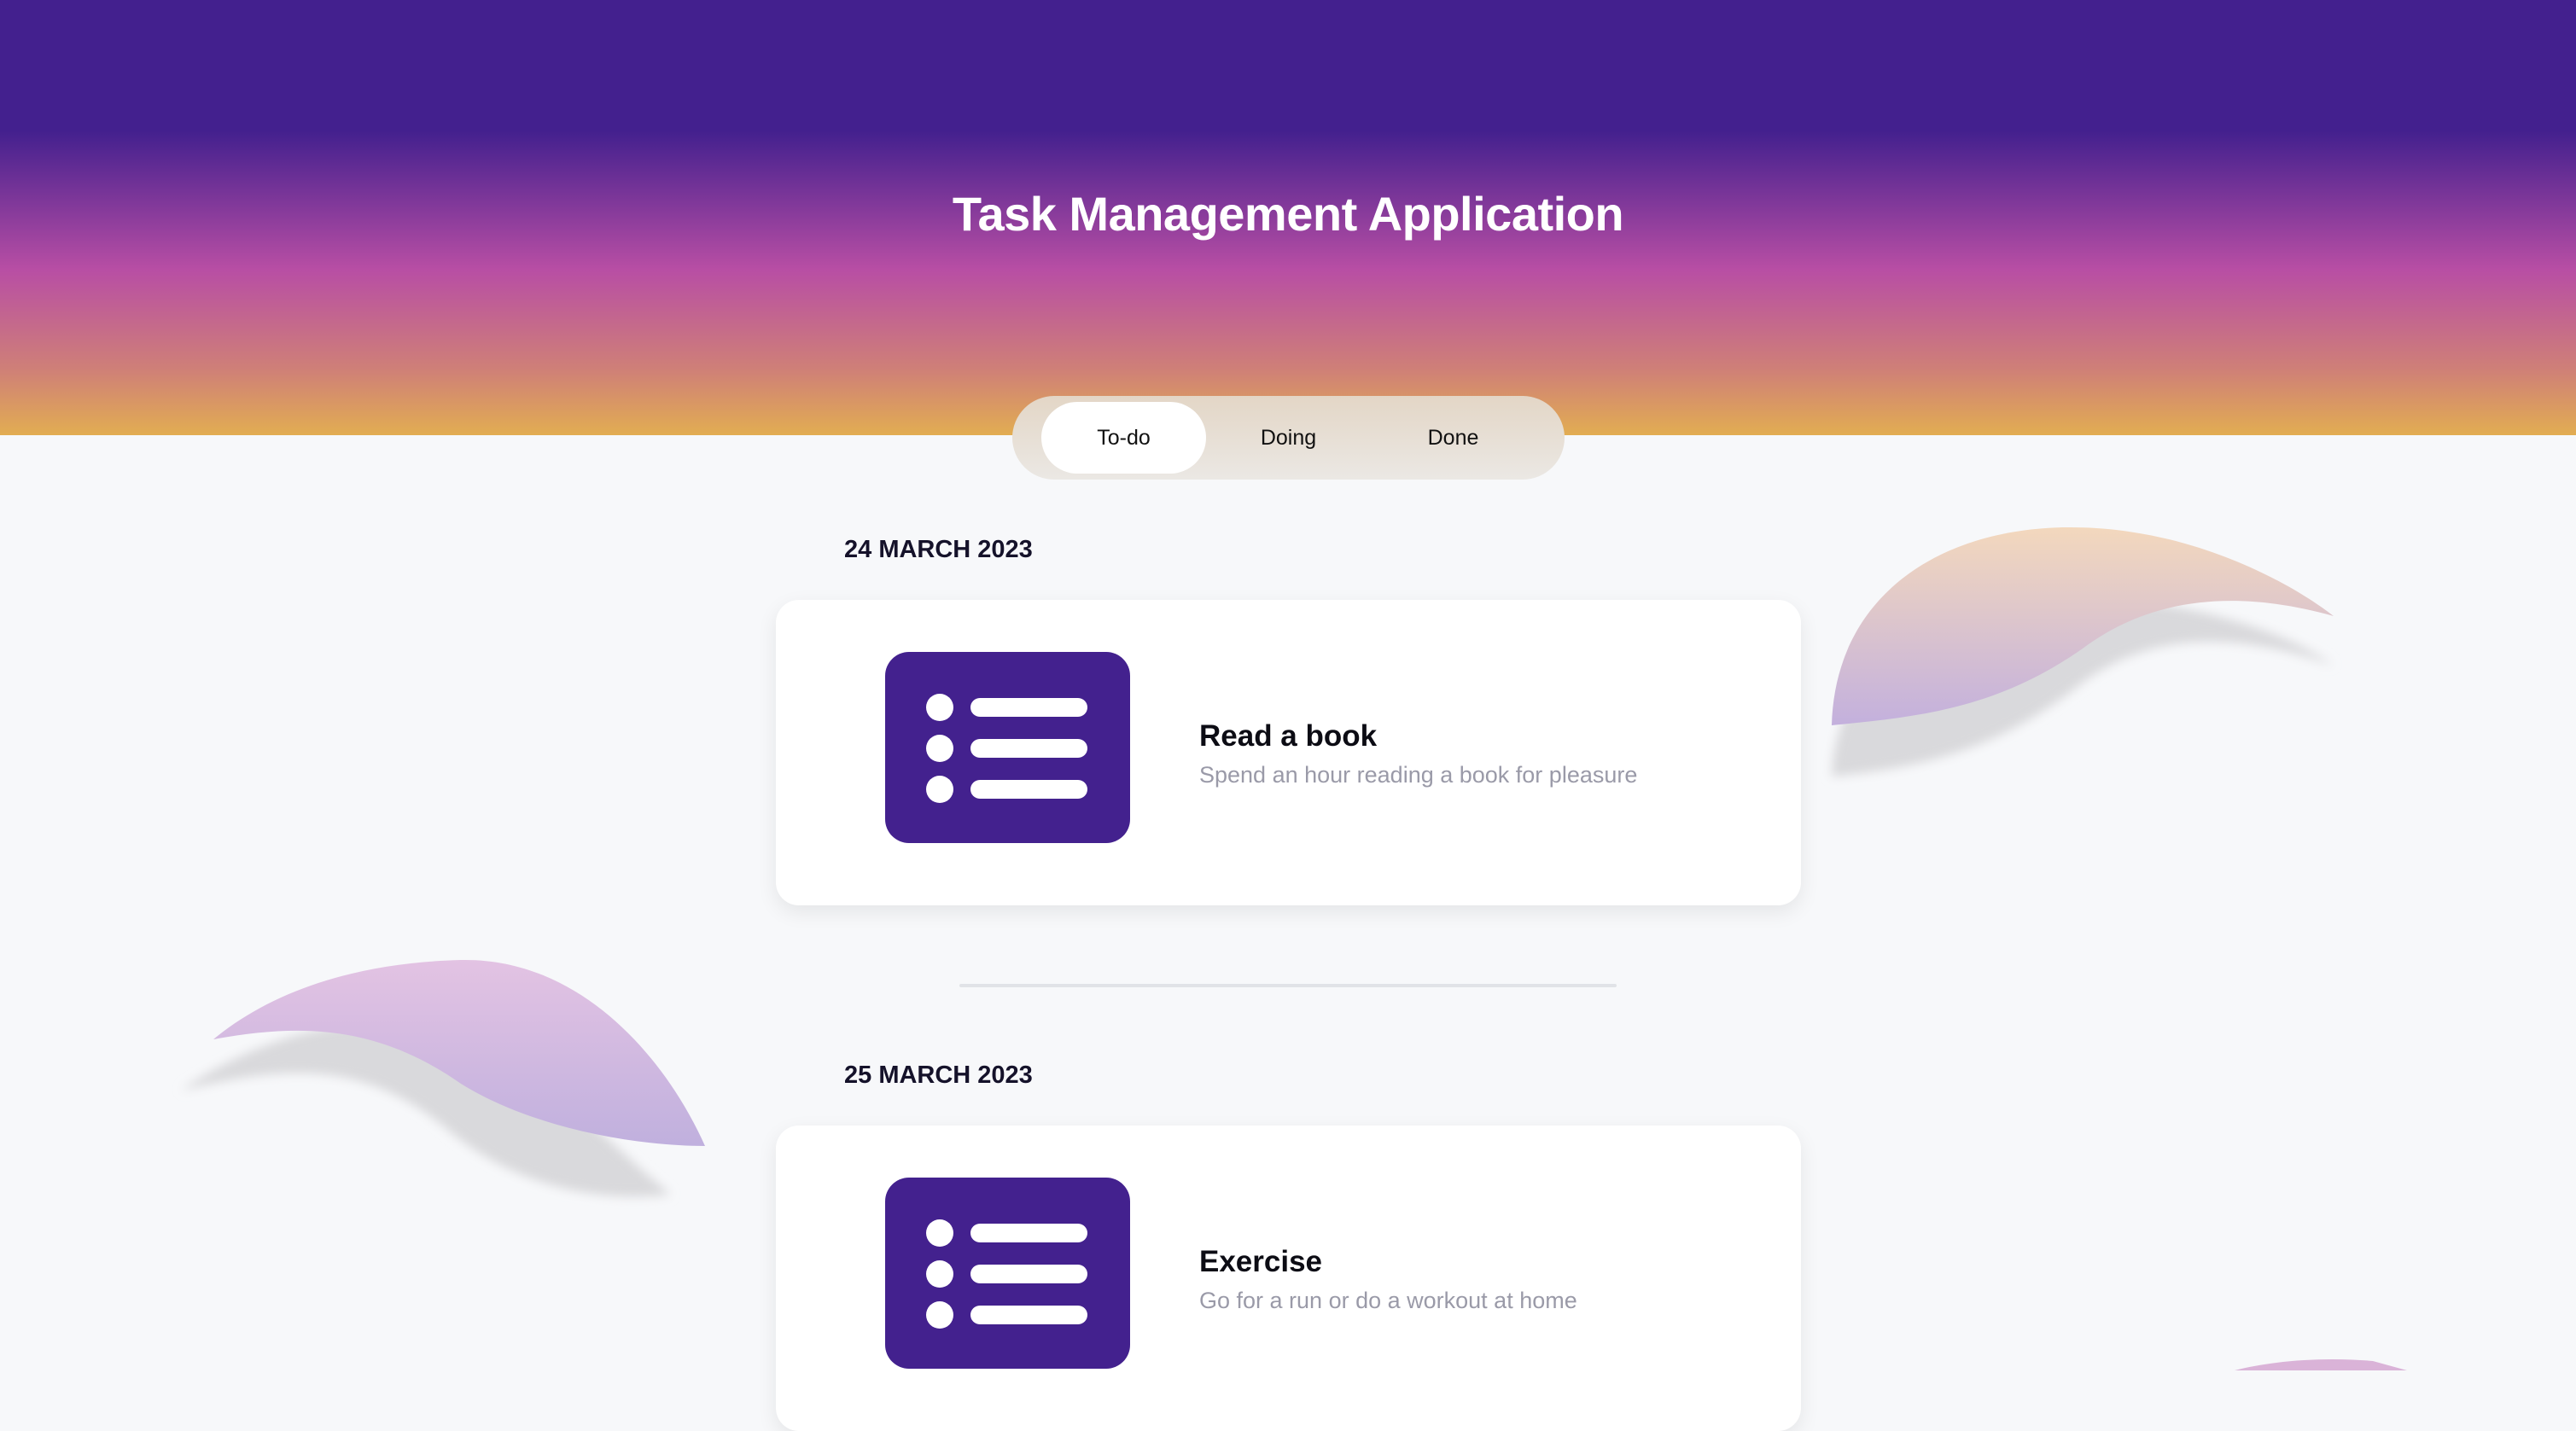 The height and width of the screenshot is (1431, 2576). I want to click on date-heading: 25 MARCH 2023, so click(938, 1076).